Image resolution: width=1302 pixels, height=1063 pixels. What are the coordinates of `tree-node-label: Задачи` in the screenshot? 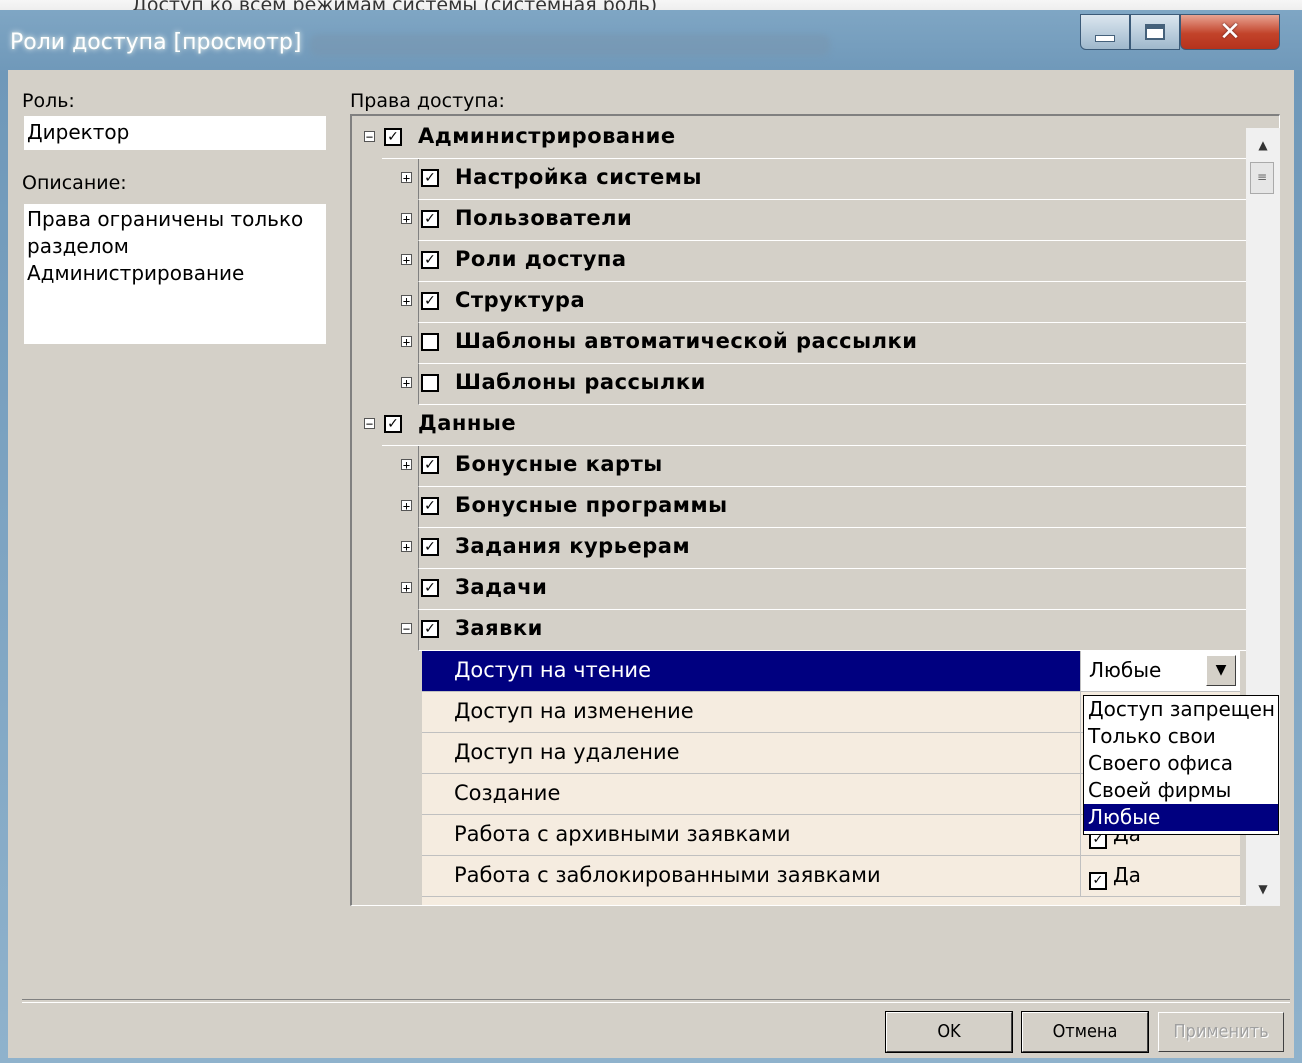 It's located at (501, 587).